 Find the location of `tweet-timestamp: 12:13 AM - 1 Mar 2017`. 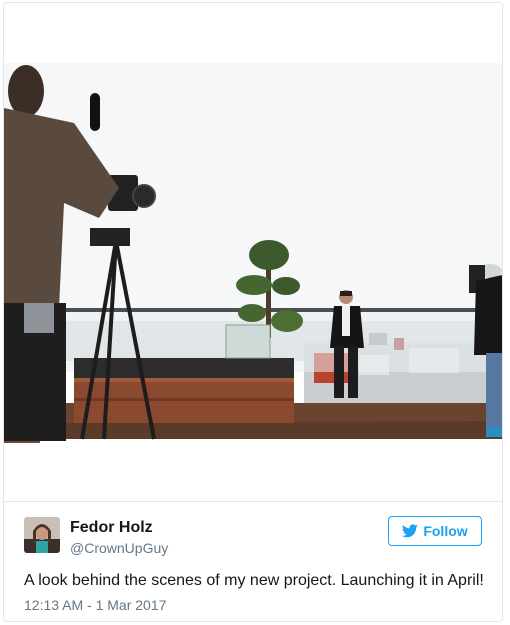

tweet-timestamp: 12:13 AM - 1 Mar 2017 is located at coordinates (95, 605).